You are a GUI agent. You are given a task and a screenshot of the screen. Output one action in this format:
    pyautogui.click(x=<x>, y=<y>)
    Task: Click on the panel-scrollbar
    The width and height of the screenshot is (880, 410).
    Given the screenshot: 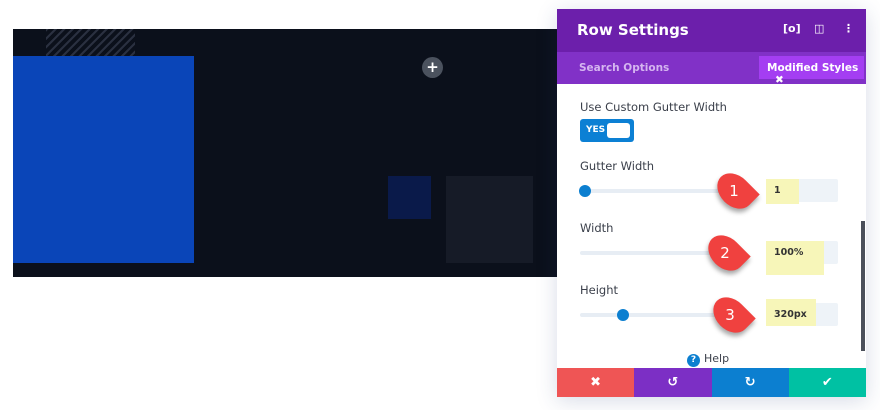 What is the action you would take?
    pyautogui.click(x=863, y=286)
    